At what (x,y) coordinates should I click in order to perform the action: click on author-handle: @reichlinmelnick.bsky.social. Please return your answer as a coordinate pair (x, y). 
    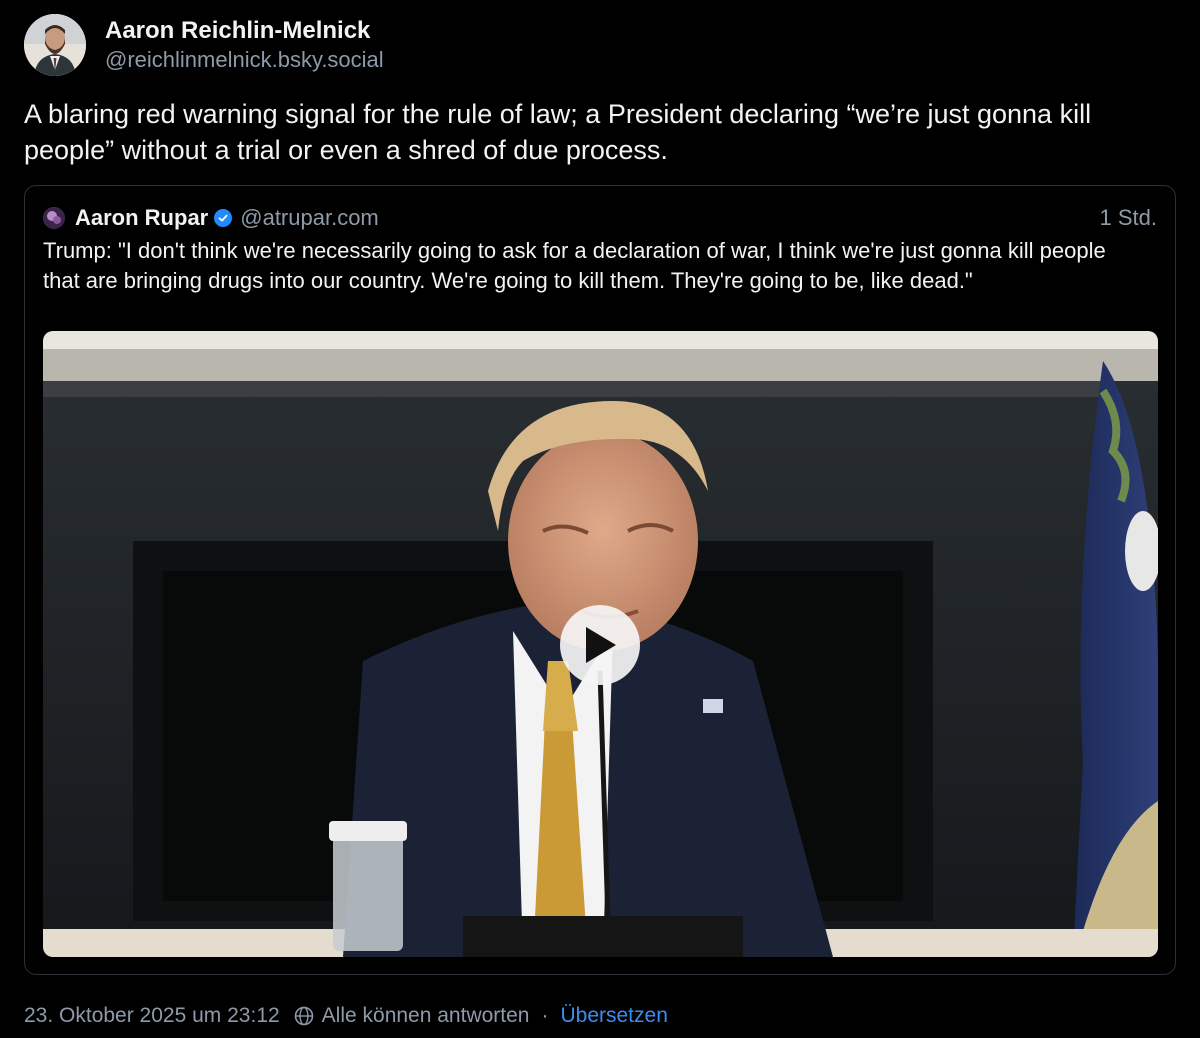
    Looking at the image, I should click on (244, 60).